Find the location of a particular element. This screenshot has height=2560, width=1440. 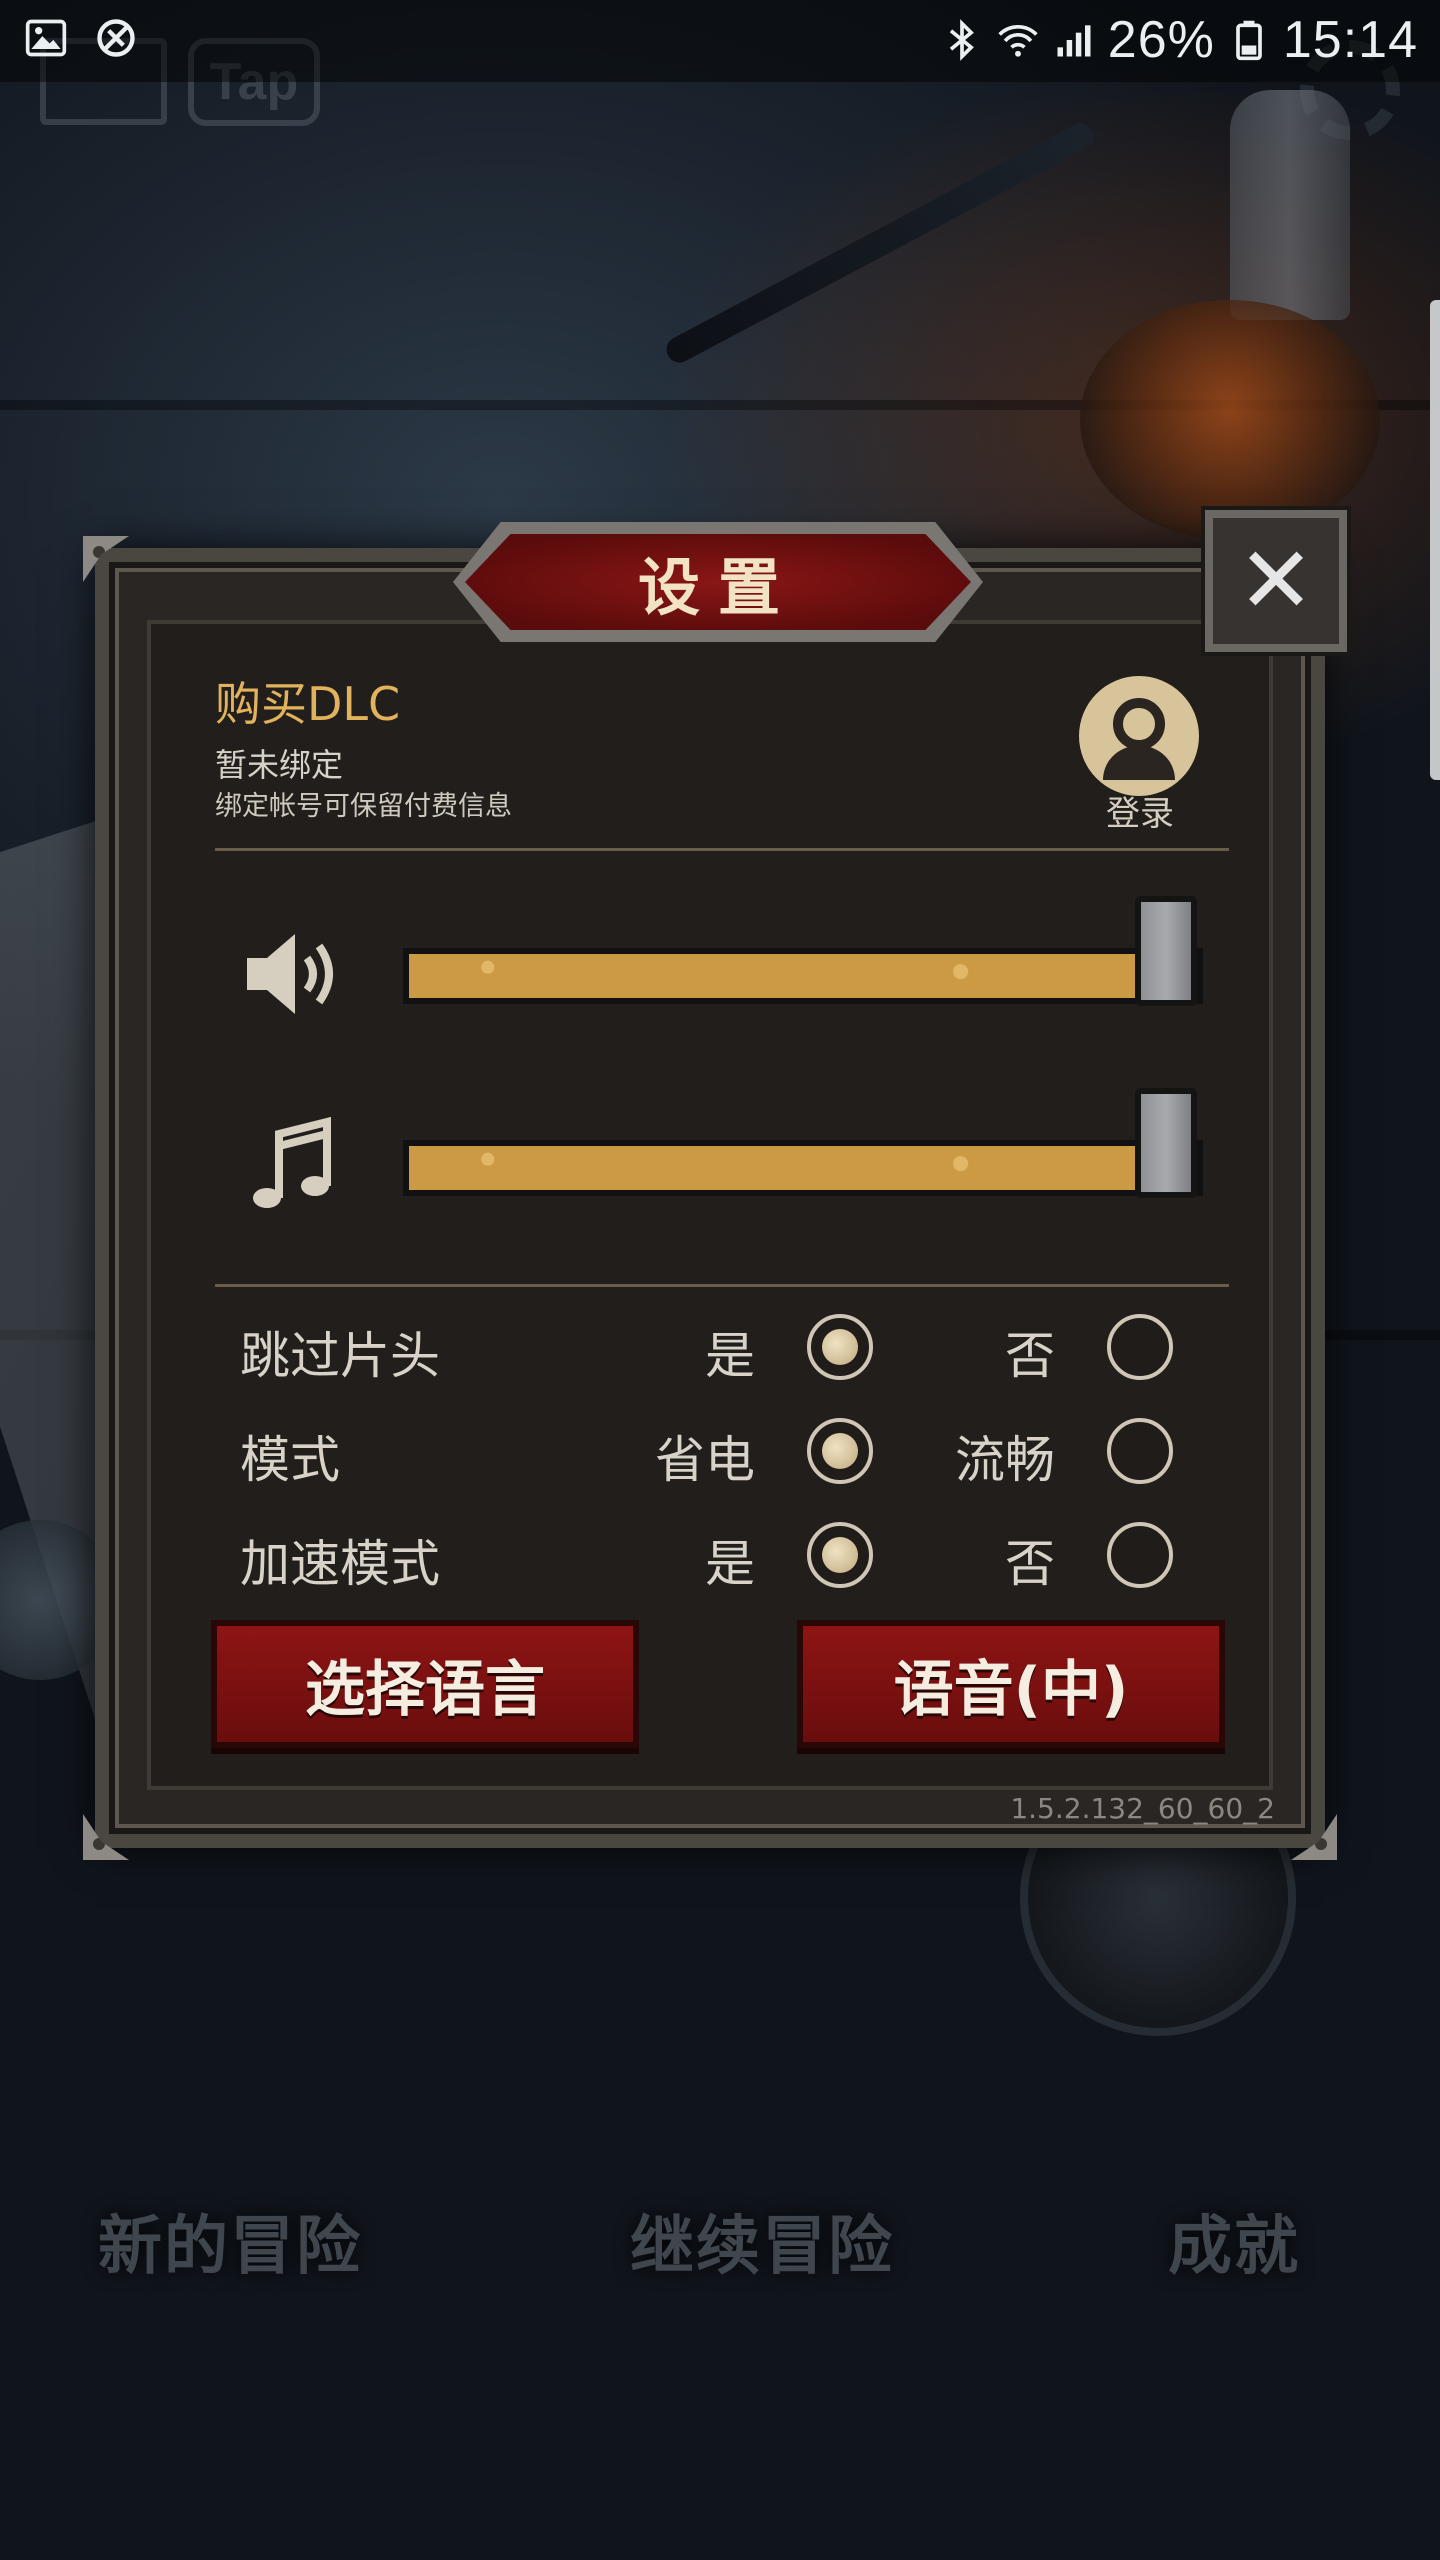

speedup-yes-radio is located at coordinates (840, 1555).